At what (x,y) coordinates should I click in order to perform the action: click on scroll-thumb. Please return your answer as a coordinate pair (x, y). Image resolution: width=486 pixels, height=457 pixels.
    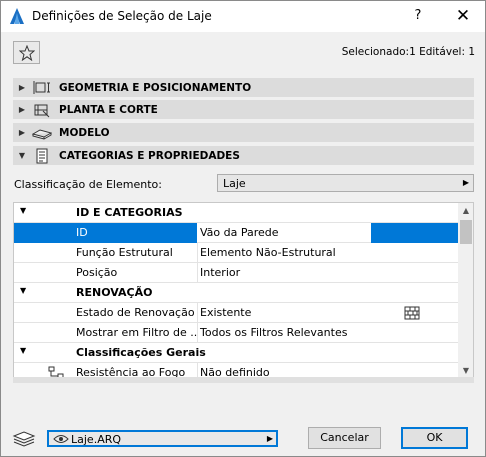
    Looking at the image, I should click on (466, 232).